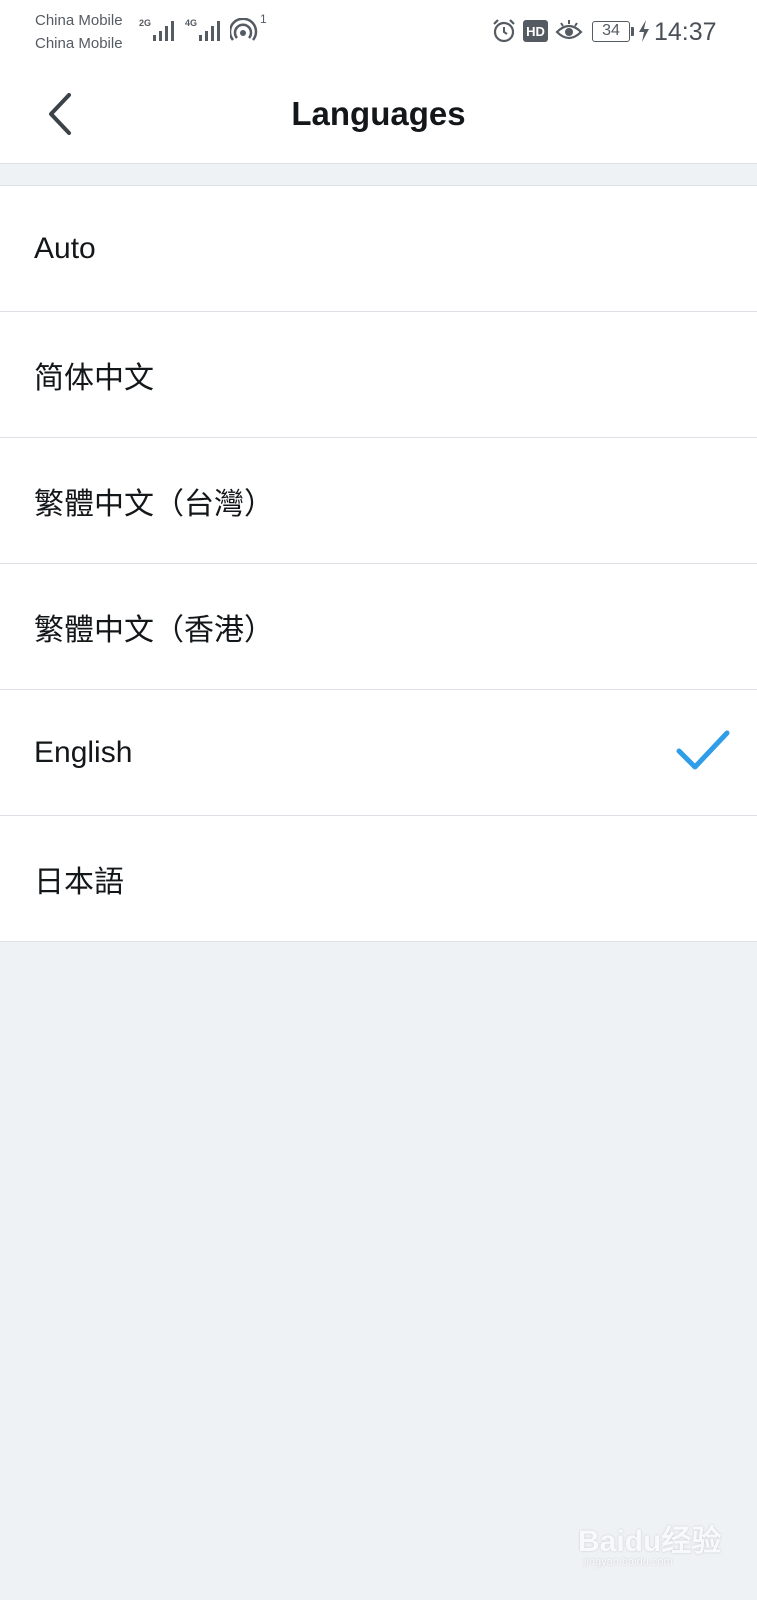 This screenshot has height=1600, width=757. I want to click on charging-icon, so click(644, 31).